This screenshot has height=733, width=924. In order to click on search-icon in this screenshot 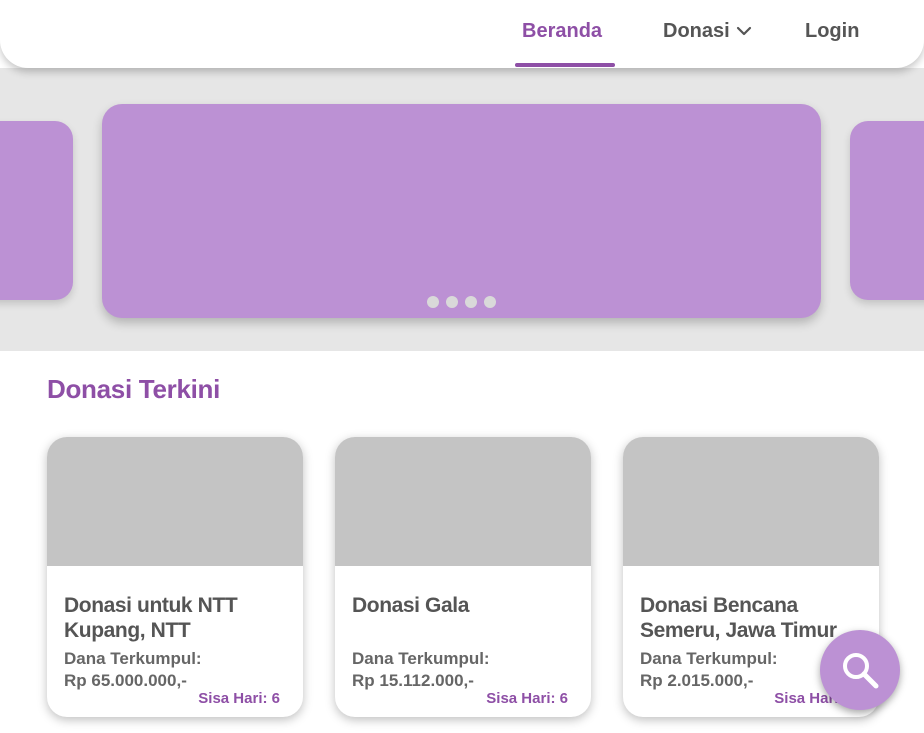, I will do `click(861, 671)`.